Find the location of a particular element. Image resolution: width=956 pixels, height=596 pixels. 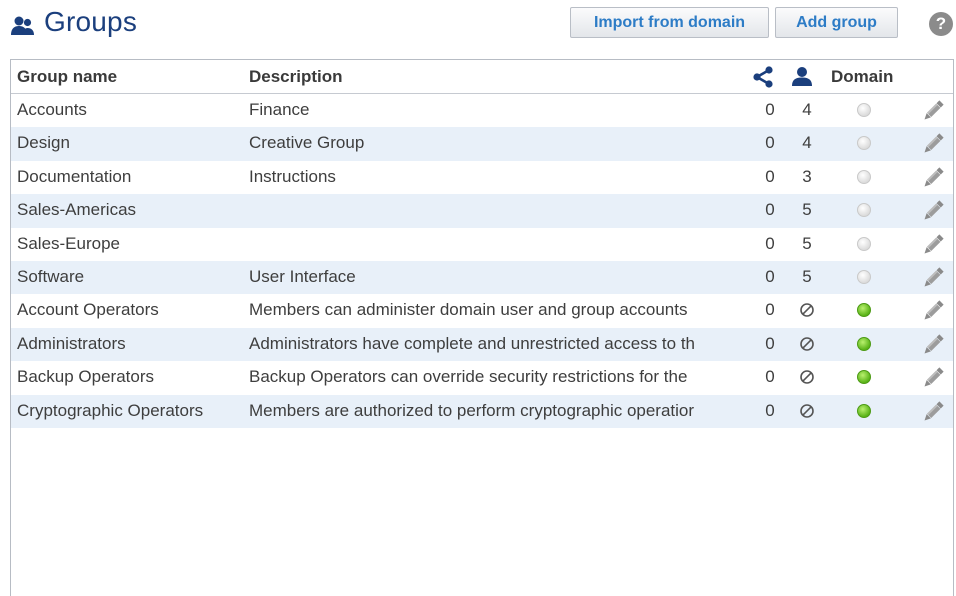

group-name-cell: Administrators is located at coordinates (71, 343).